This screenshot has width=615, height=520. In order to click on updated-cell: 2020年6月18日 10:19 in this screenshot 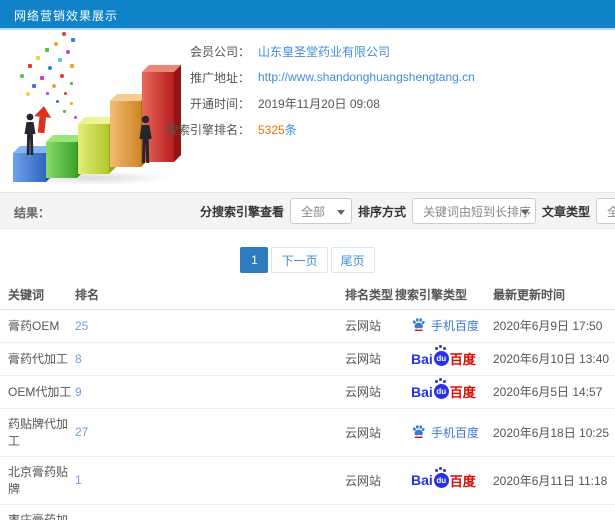, I will do `click(554, 512)`.